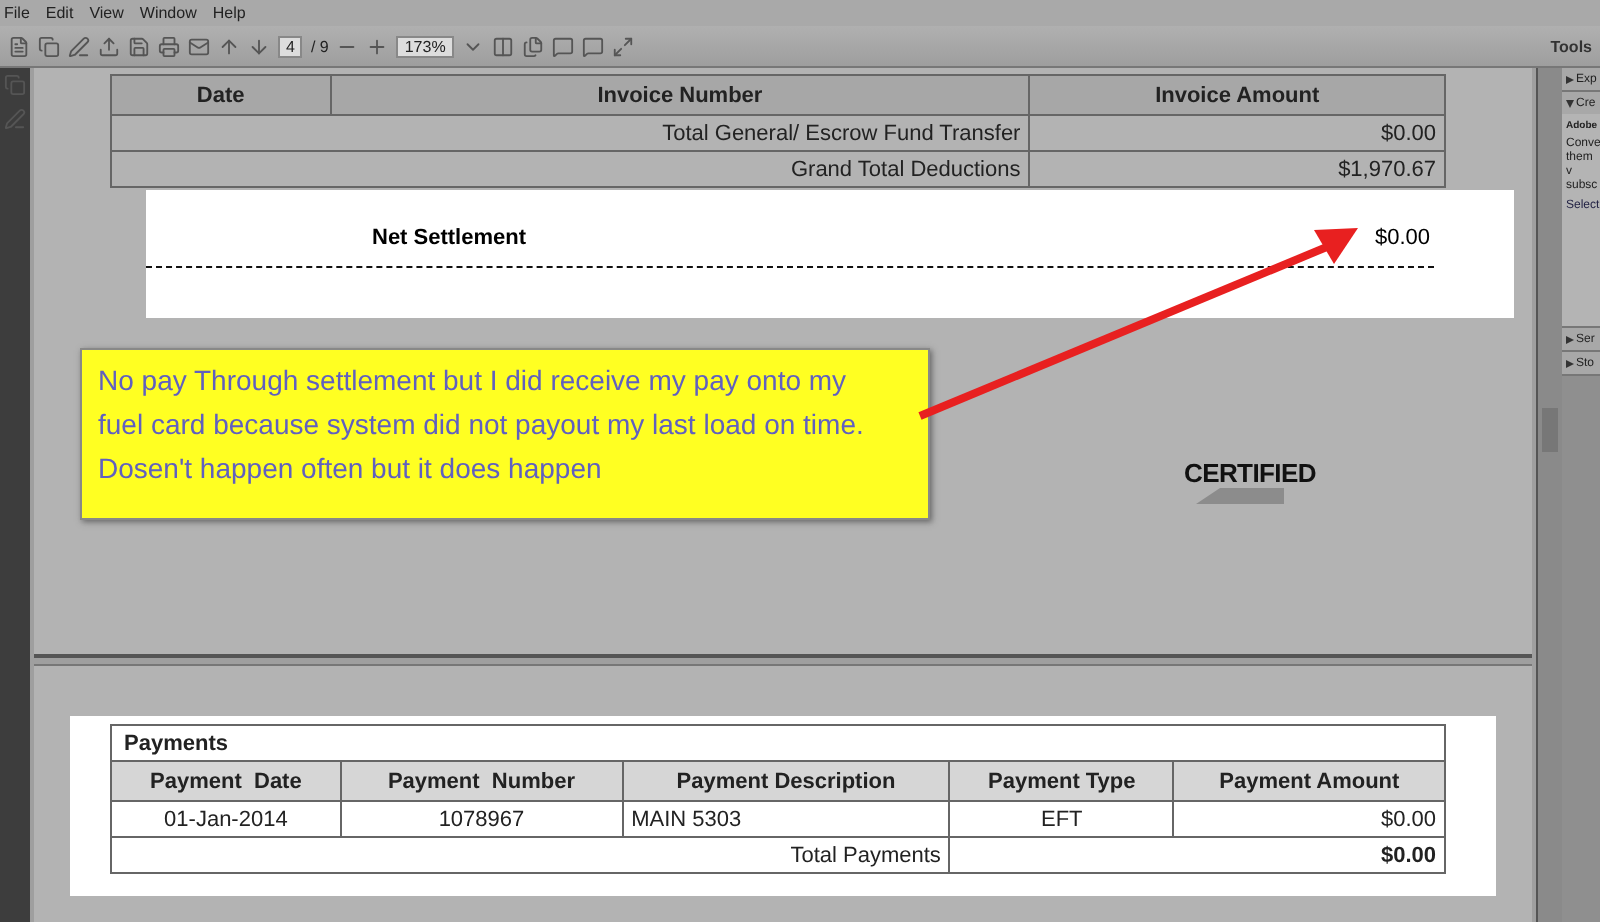 The image size is (1600, 922). I want to click on previous-page-icon, so click(229, 46).